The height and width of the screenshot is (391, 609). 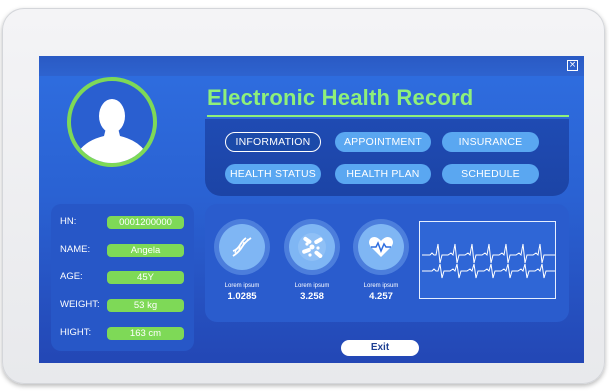 What do you see at coordinates (383, 174) in the screenshot?
I see `menu-health-plan-button: HEALTH PLAN` at bounding box center [383, 174].